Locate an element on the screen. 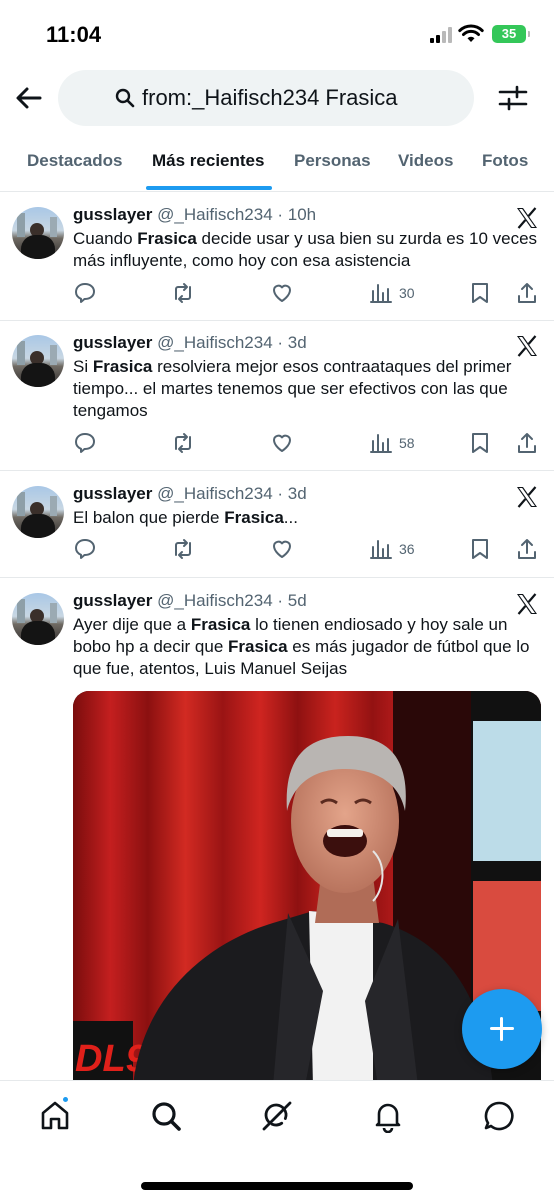  author-handle-time: @_Haifisch234 · 10h is located at coordinates (237, 214).